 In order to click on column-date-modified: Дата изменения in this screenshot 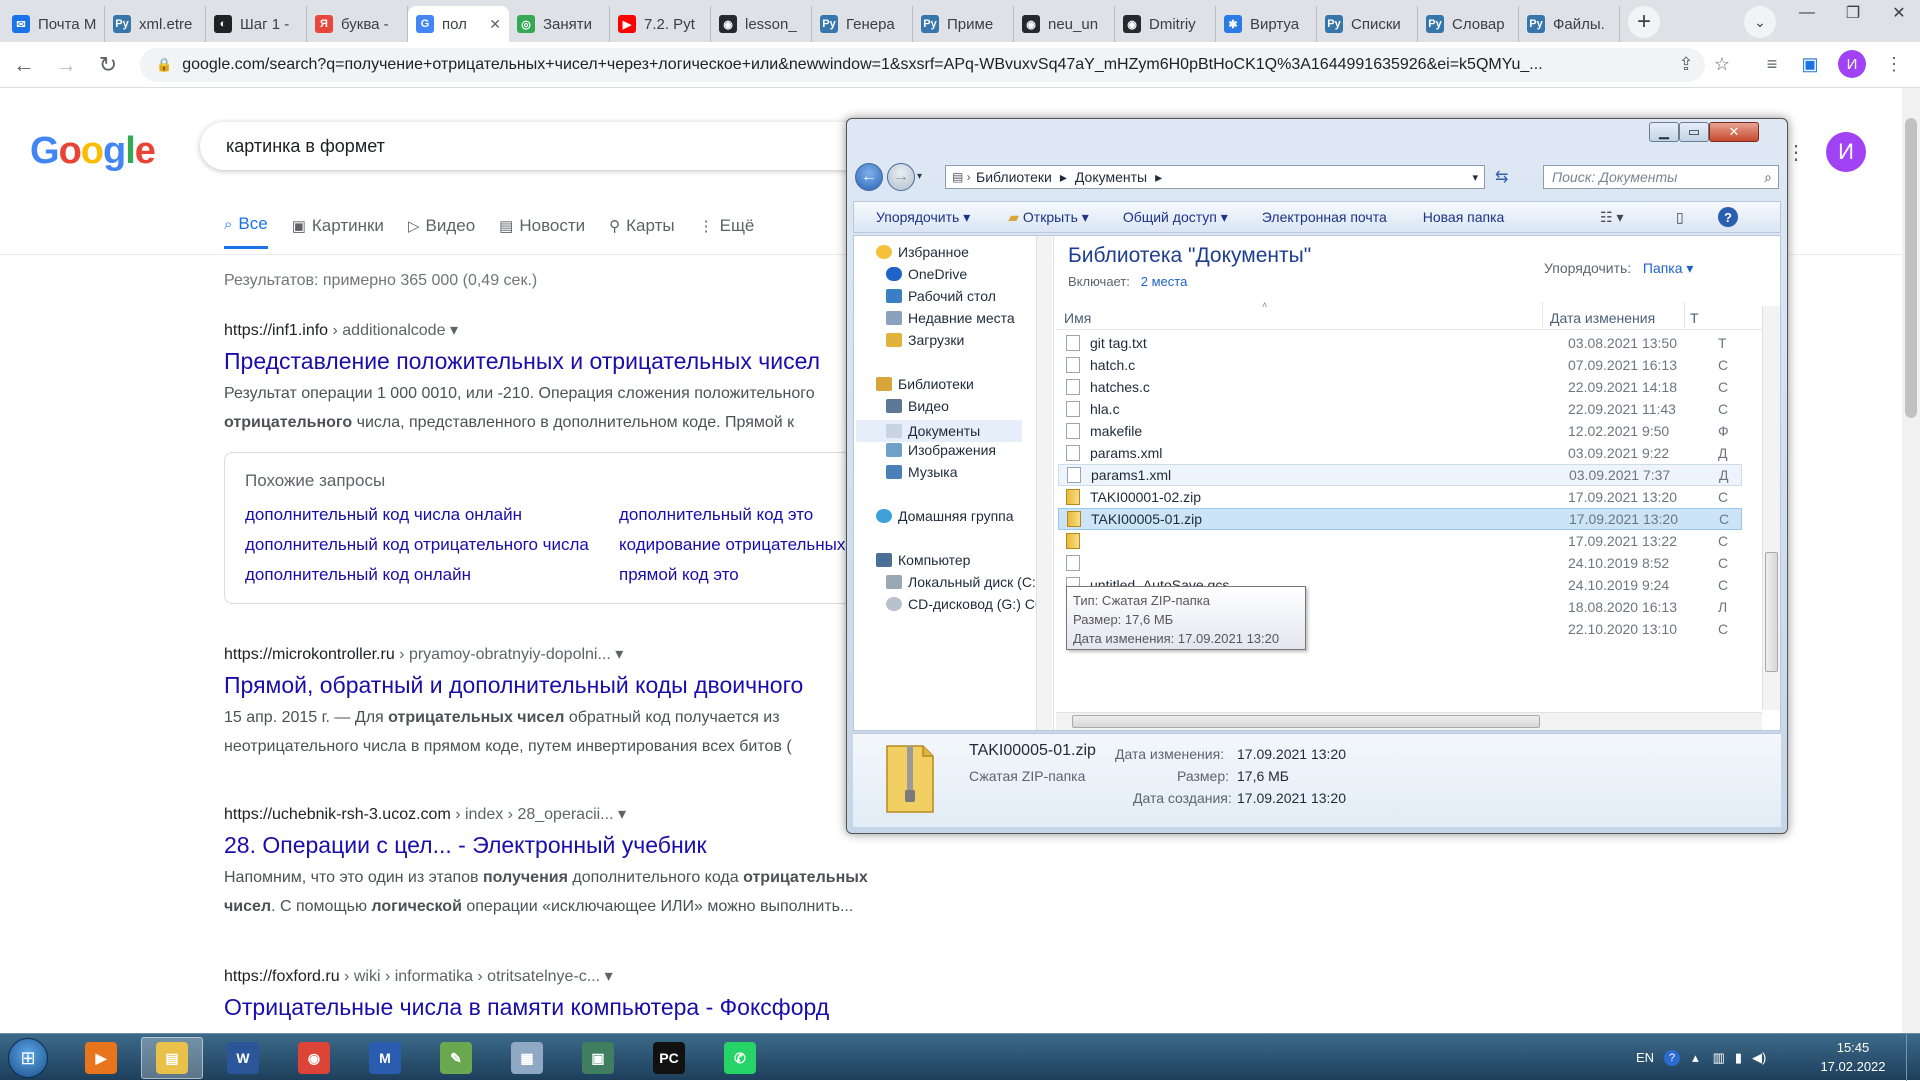, I will do `click(1602, 318)`.